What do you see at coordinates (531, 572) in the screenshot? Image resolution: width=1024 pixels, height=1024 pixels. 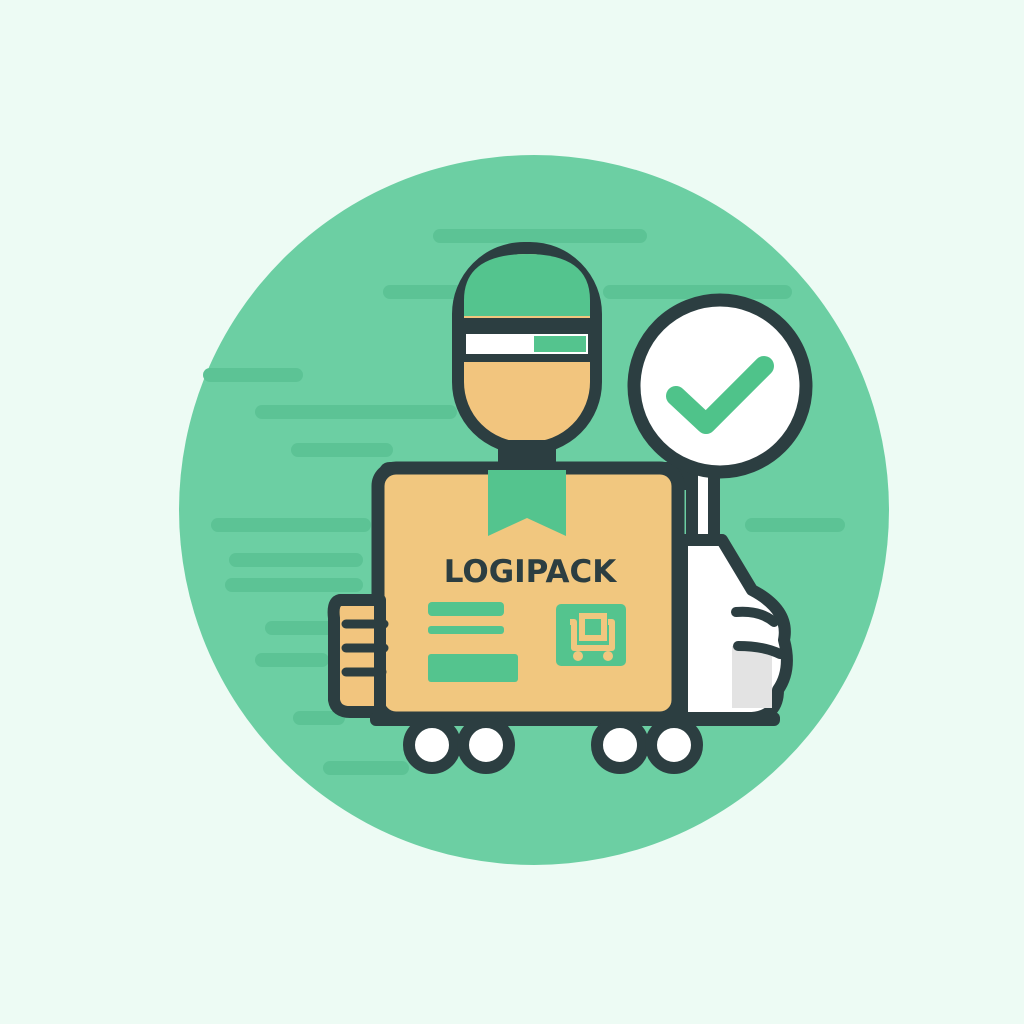 I see `brand-name: LOGIPACK` at bounding box center [531, 572].